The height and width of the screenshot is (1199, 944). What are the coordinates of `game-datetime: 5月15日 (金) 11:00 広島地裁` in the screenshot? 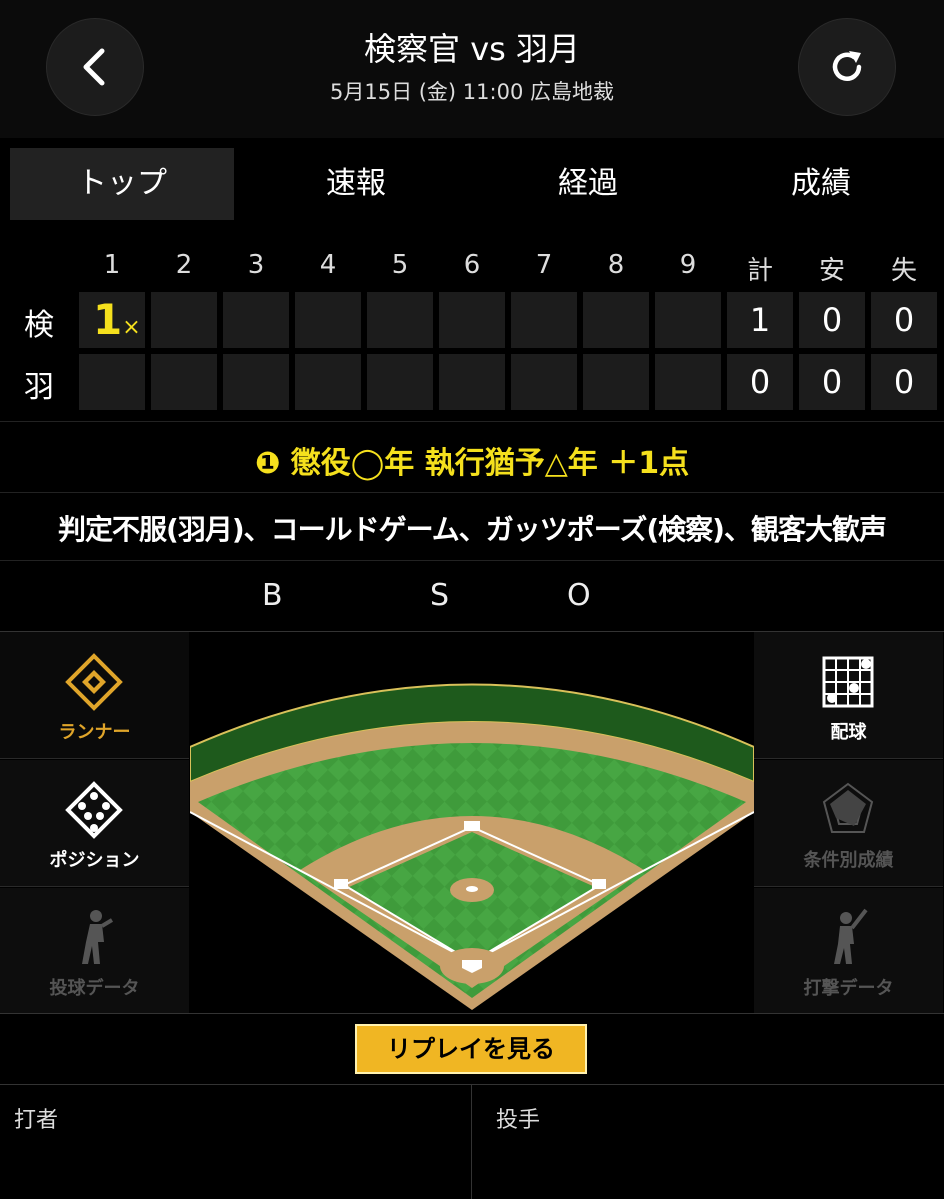 It's located at (471, 92).